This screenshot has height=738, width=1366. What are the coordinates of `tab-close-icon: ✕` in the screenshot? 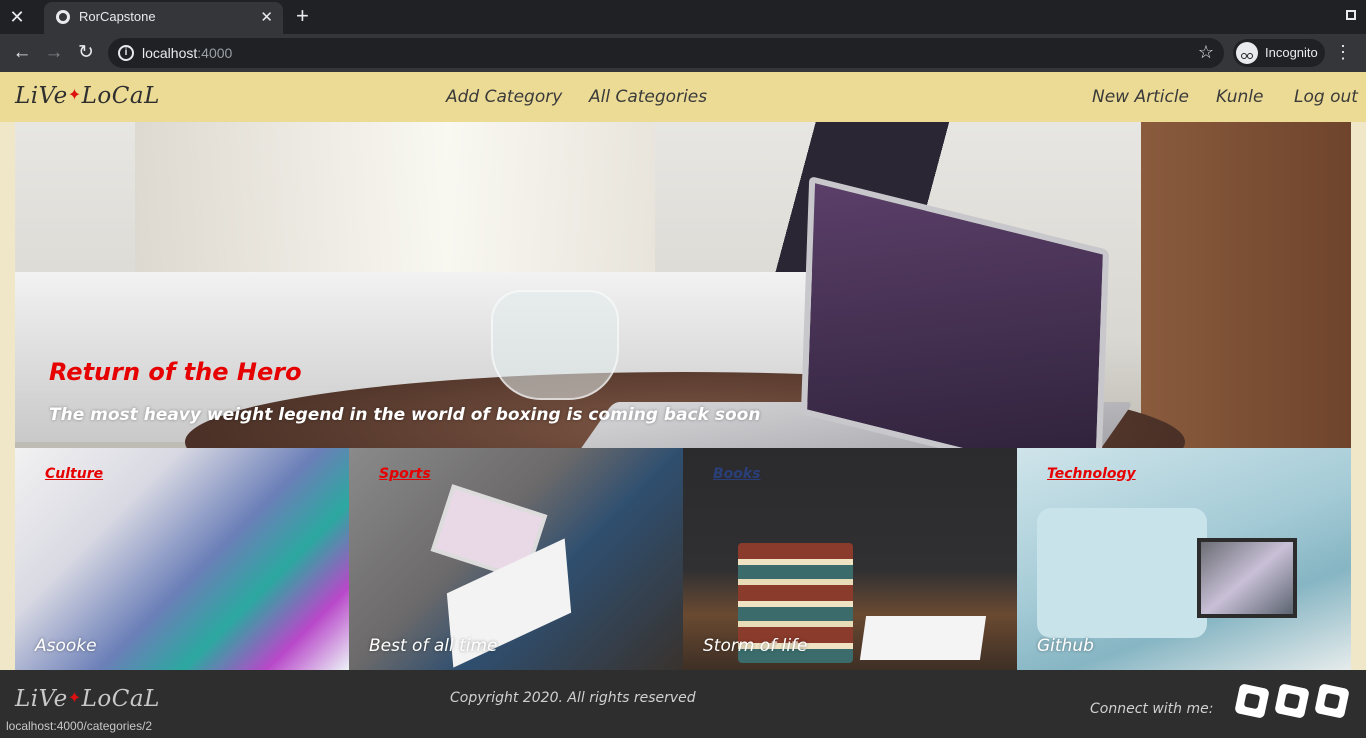 It's located at (266, 17).